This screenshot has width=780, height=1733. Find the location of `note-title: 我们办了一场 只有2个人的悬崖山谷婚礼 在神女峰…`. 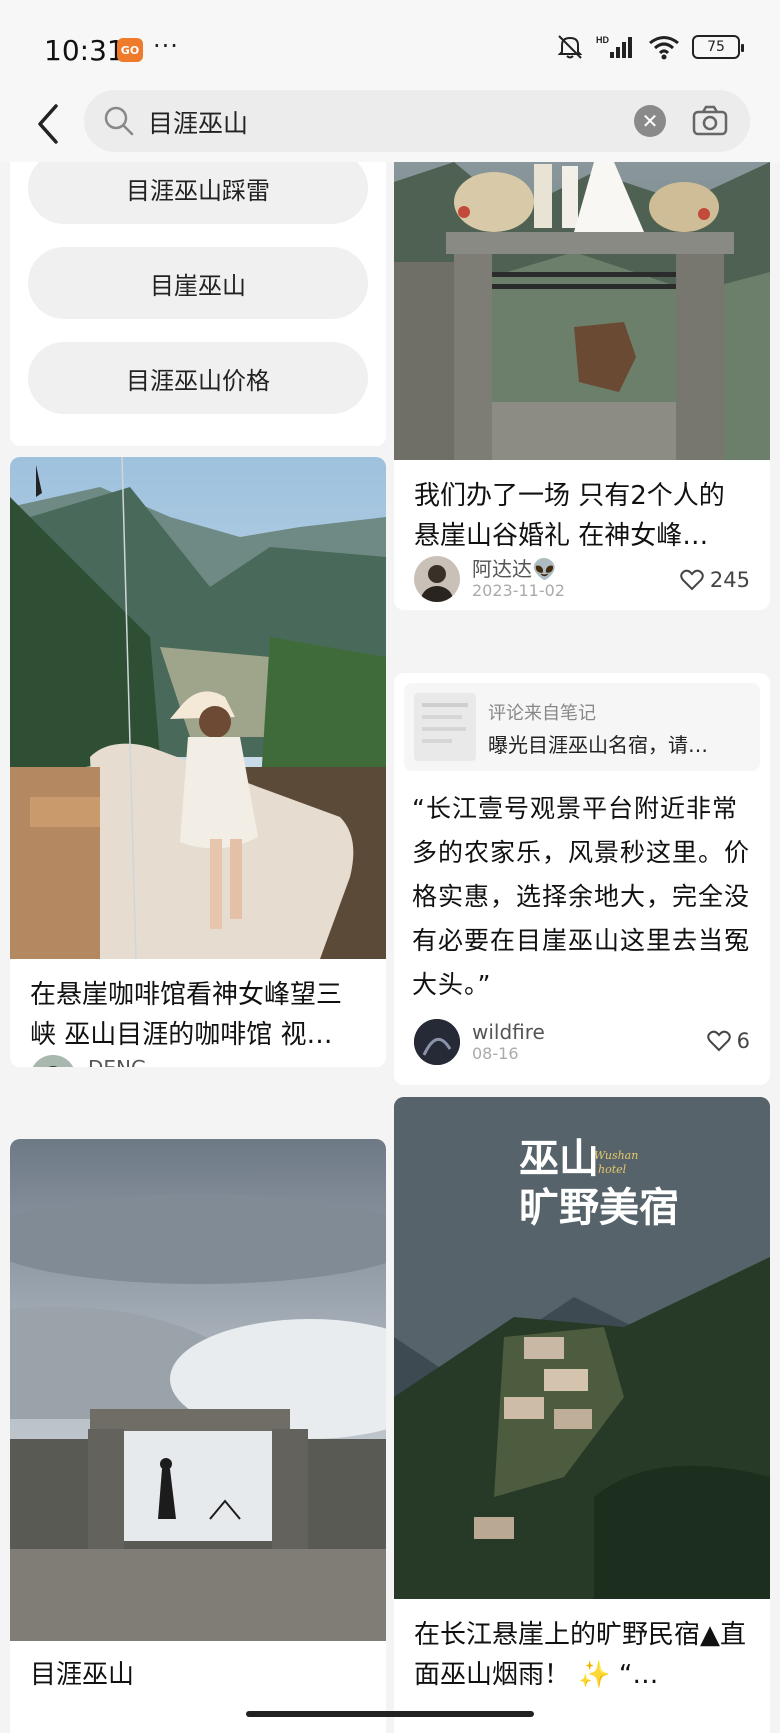

note-title: 我们办了一场 只有2个人的悬崖山谷婚礼 在神女峰… is located at coordinates (569, 516).